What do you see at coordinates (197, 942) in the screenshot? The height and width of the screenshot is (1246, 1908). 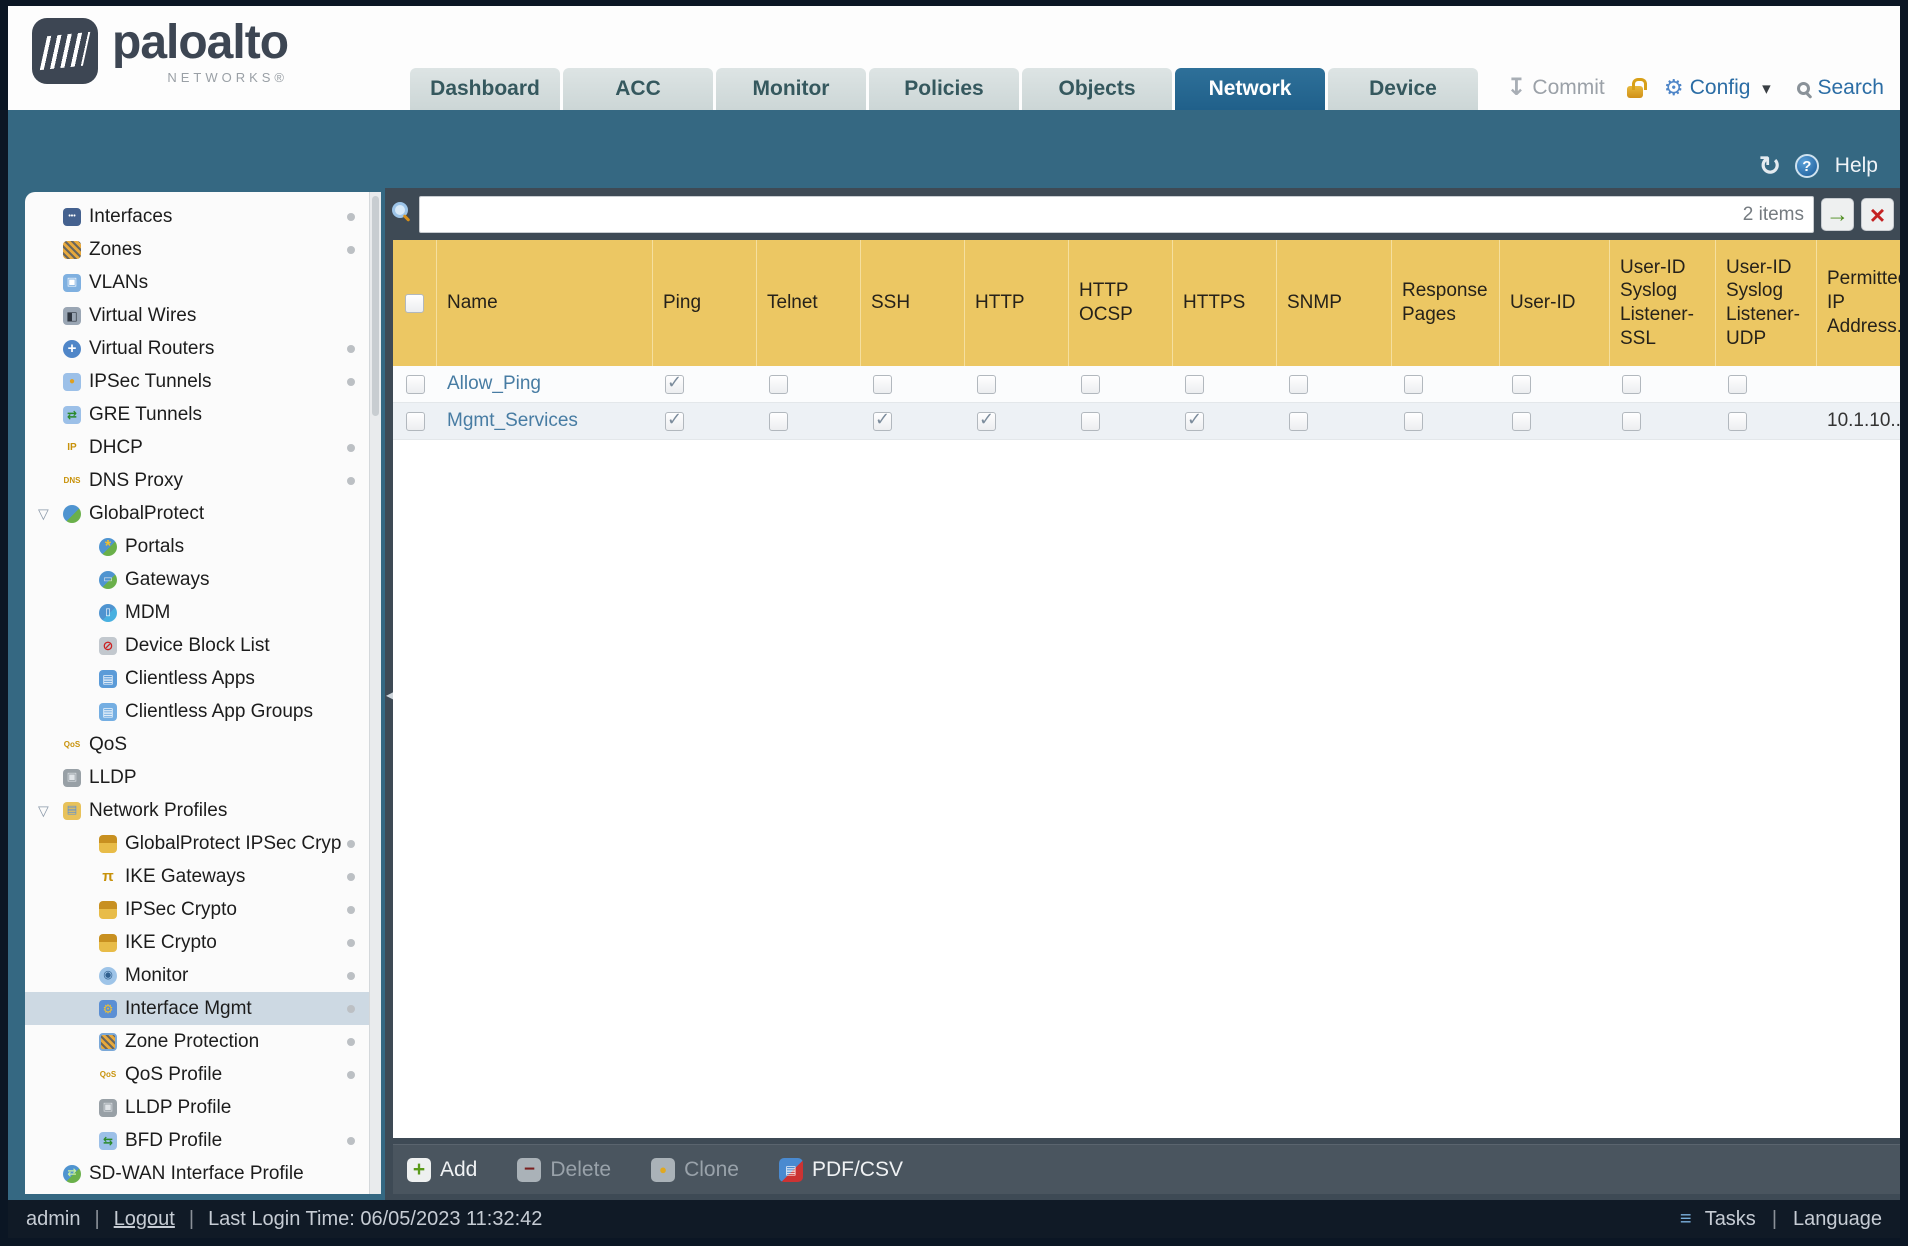 I see `sidebar-item-ike-crypto: IKE Crypto` at bounding box center [197, 942].